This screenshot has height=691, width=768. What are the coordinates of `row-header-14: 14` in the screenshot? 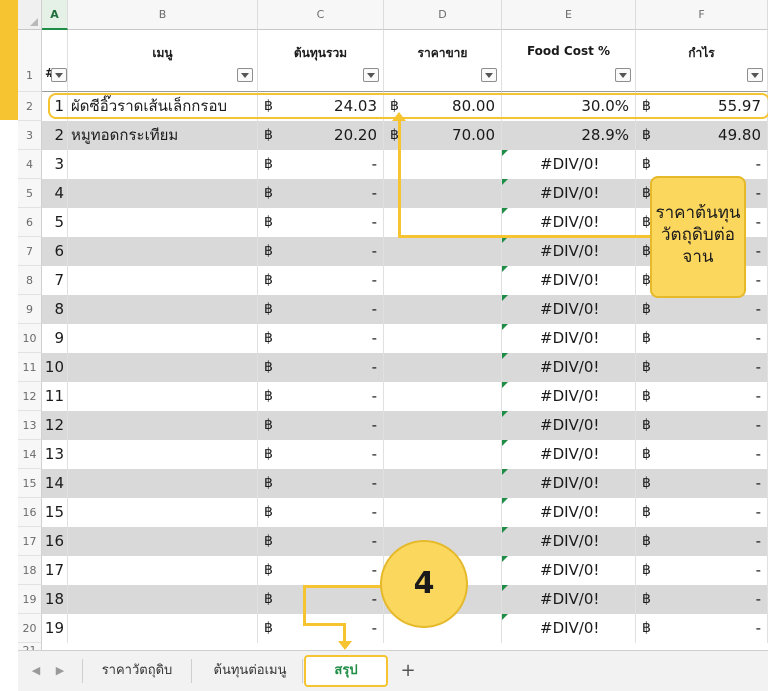 It's located at (30, 454).